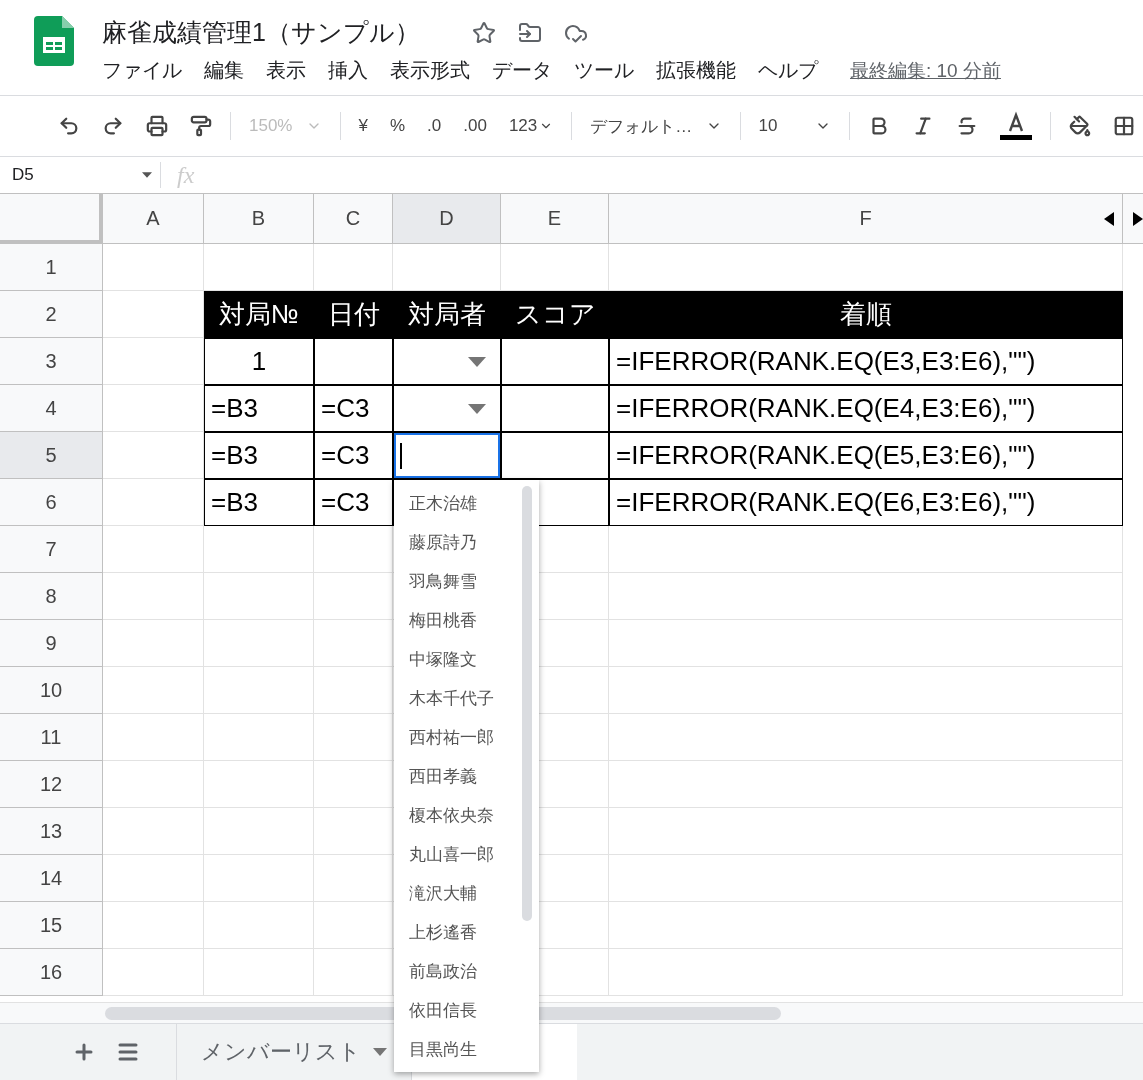  What do you see at coordinates (866, 408) in the screenshot?
I see `table-cell: =IFERROR(RANK.EQ(E4,E3:E6),"")` at bounding box center [866, 408].